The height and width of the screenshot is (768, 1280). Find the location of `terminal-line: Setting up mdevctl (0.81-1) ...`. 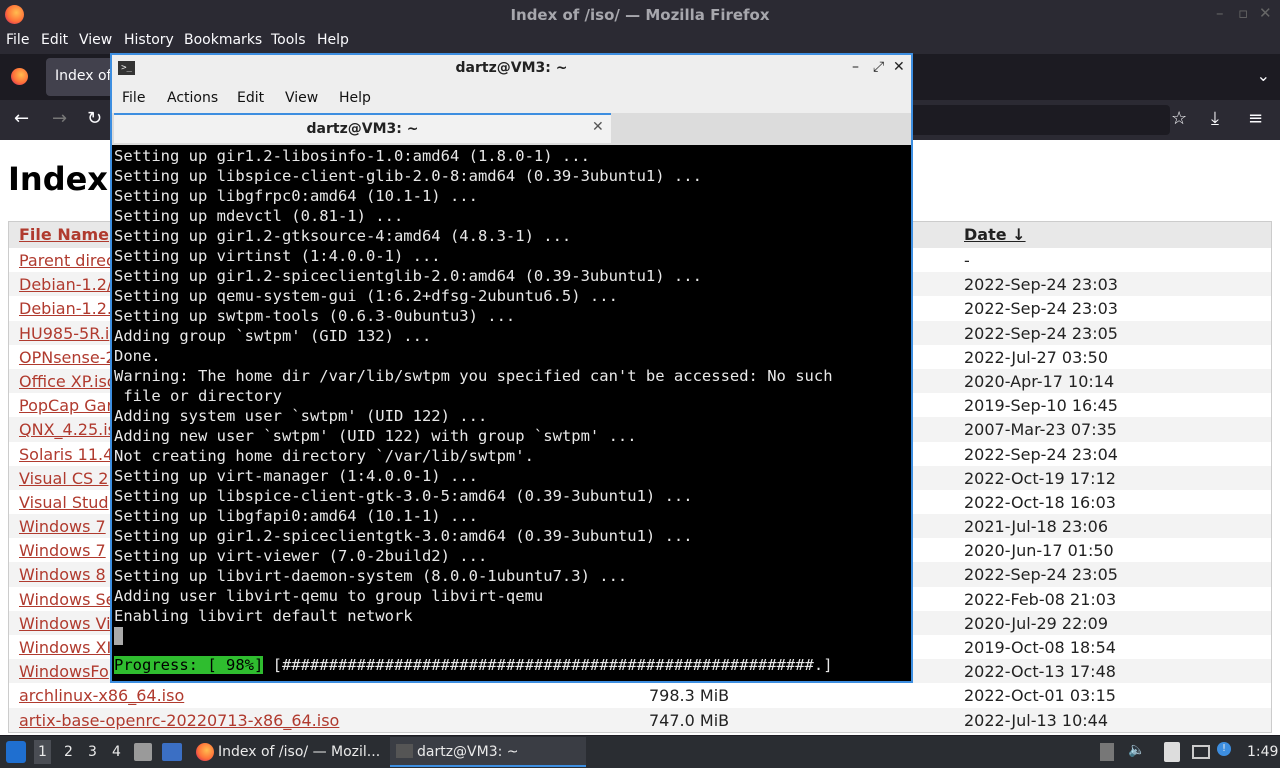

terminal-line: Setting up mdevctl (0.81-1) ... is located at coordinates (259, 216).